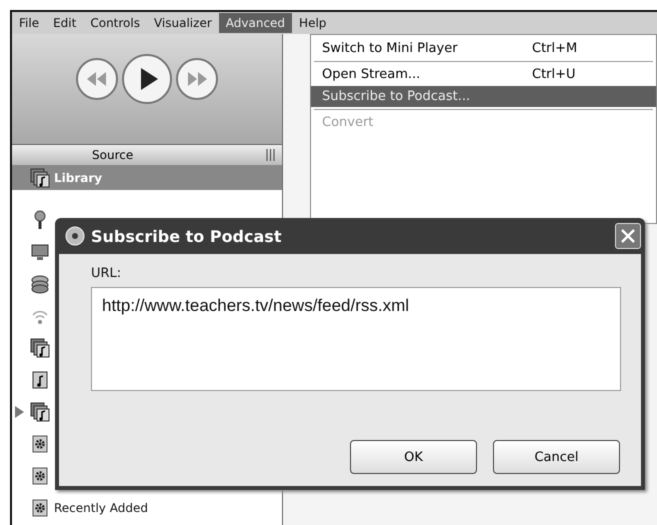  Describe the element at coordinates (78, 178) in the screenshot. I see `sidebar-label: Library` at that location.